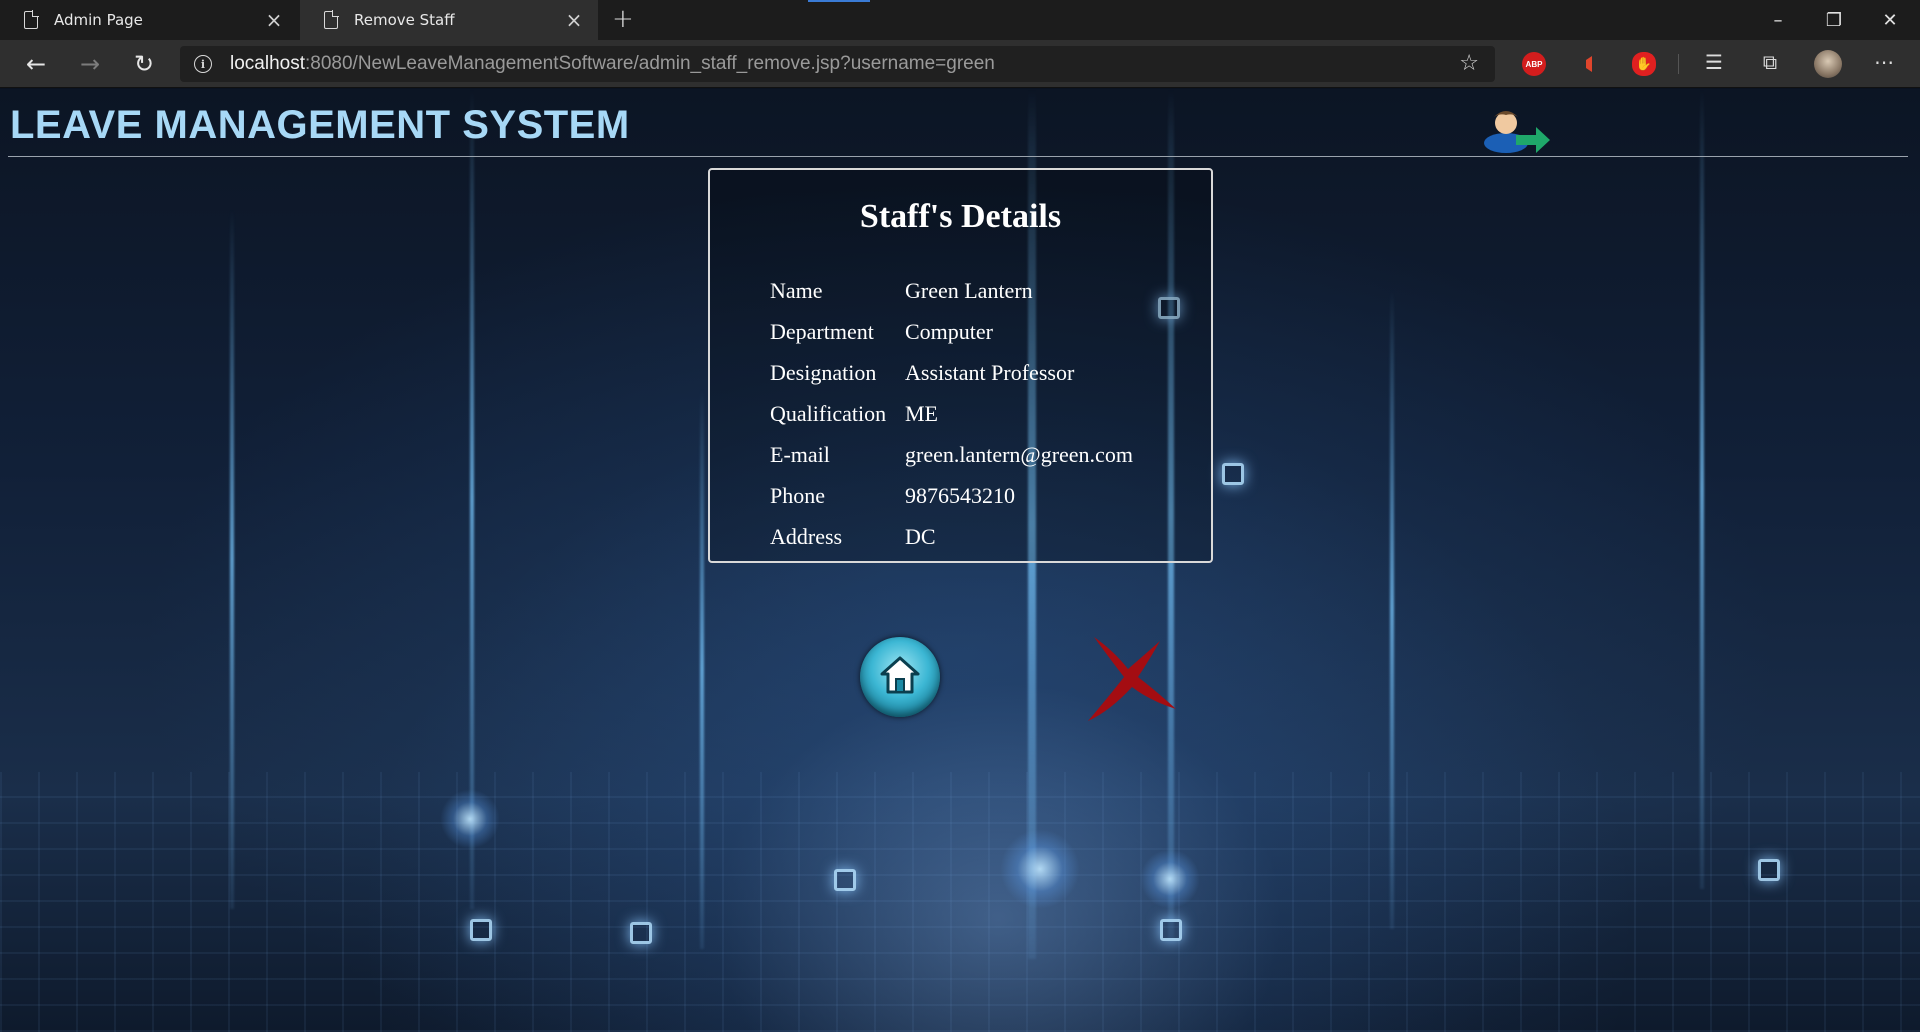 The width and height of the screenshot is (1920, 1032). What do you see at coordinates (1778, 20) in the screenshot?
I see `minimize-button: –` at bounding box center [1778, 20].